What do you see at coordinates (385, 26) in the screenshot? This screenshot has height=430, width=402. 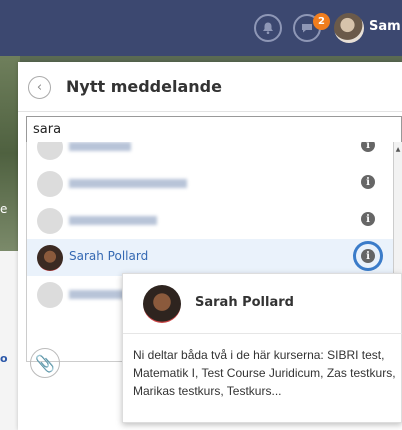 I see `user-name: Sam` at bounding box center [385, 26].